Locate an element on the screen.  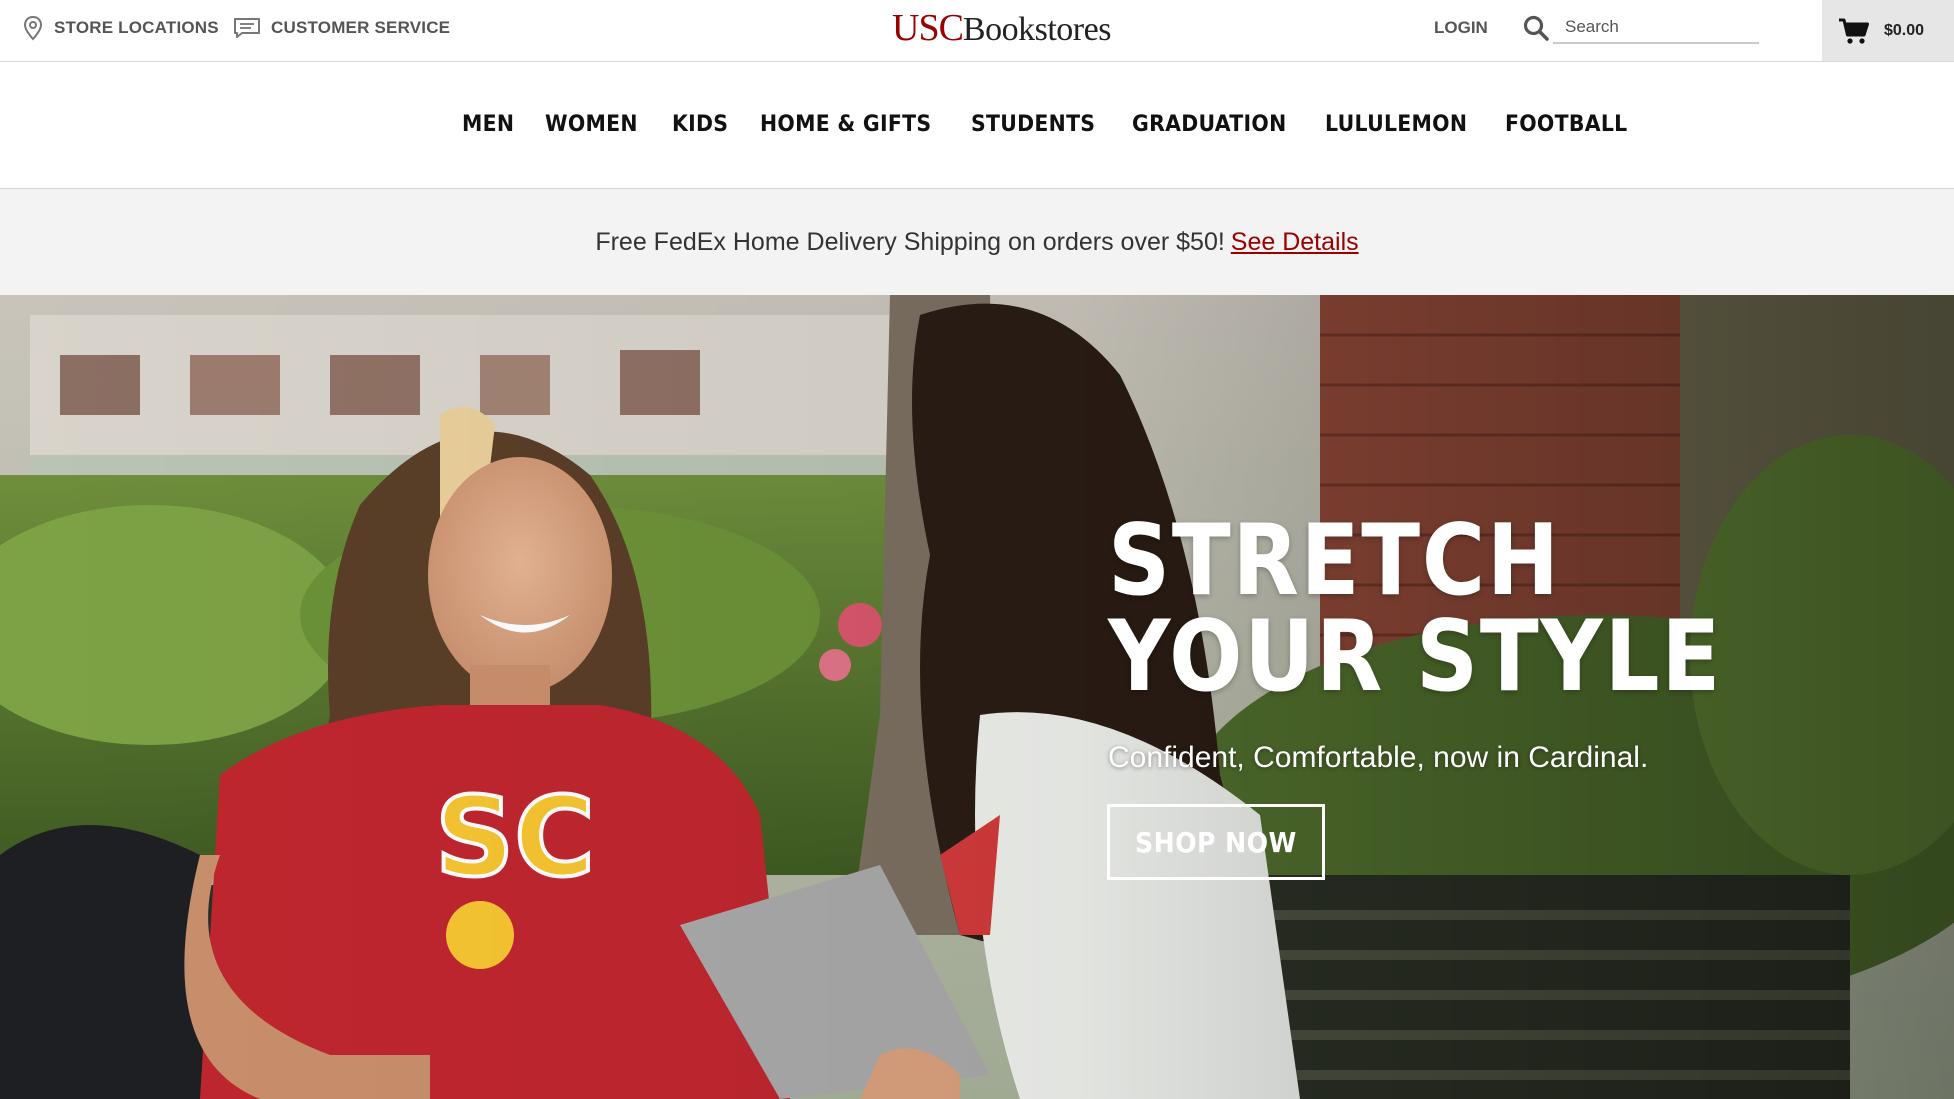
hero-title: STRETCH YOUR STYLE is located at coordinates (1415, 609).